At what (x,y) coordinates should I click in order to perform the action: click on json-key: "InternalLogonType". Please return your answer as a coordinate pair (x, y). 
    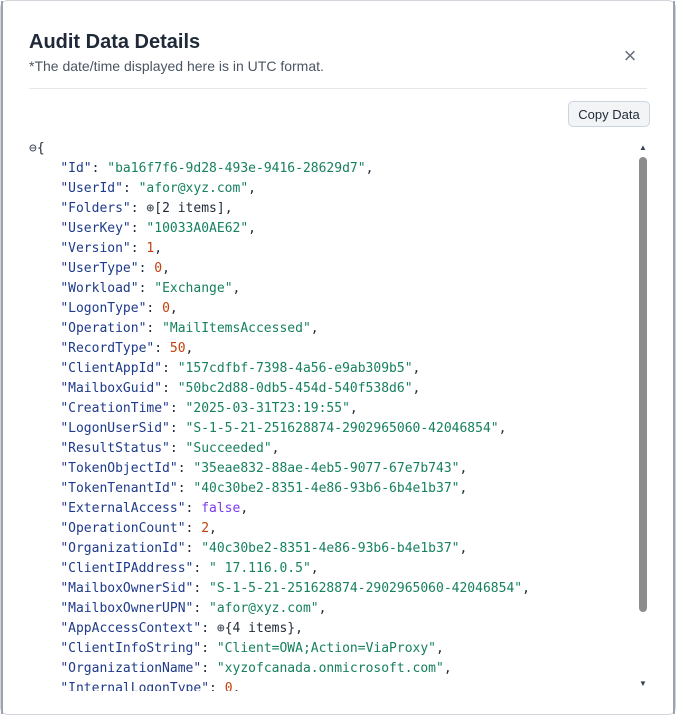
    Looking at the image, I should click on (135, 686).